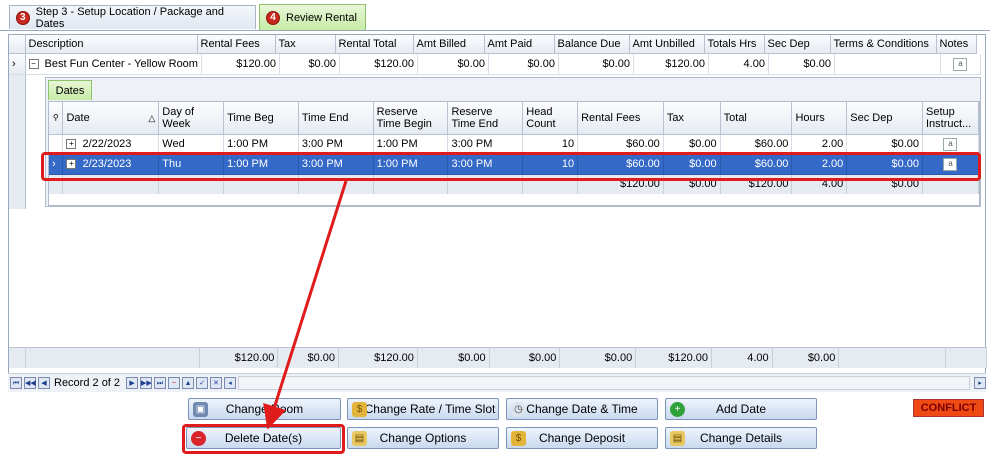  What do you see at coordinates (305, 305) in the screenshot?
I see `annotation-arrow` at bounding box center [305, 305].